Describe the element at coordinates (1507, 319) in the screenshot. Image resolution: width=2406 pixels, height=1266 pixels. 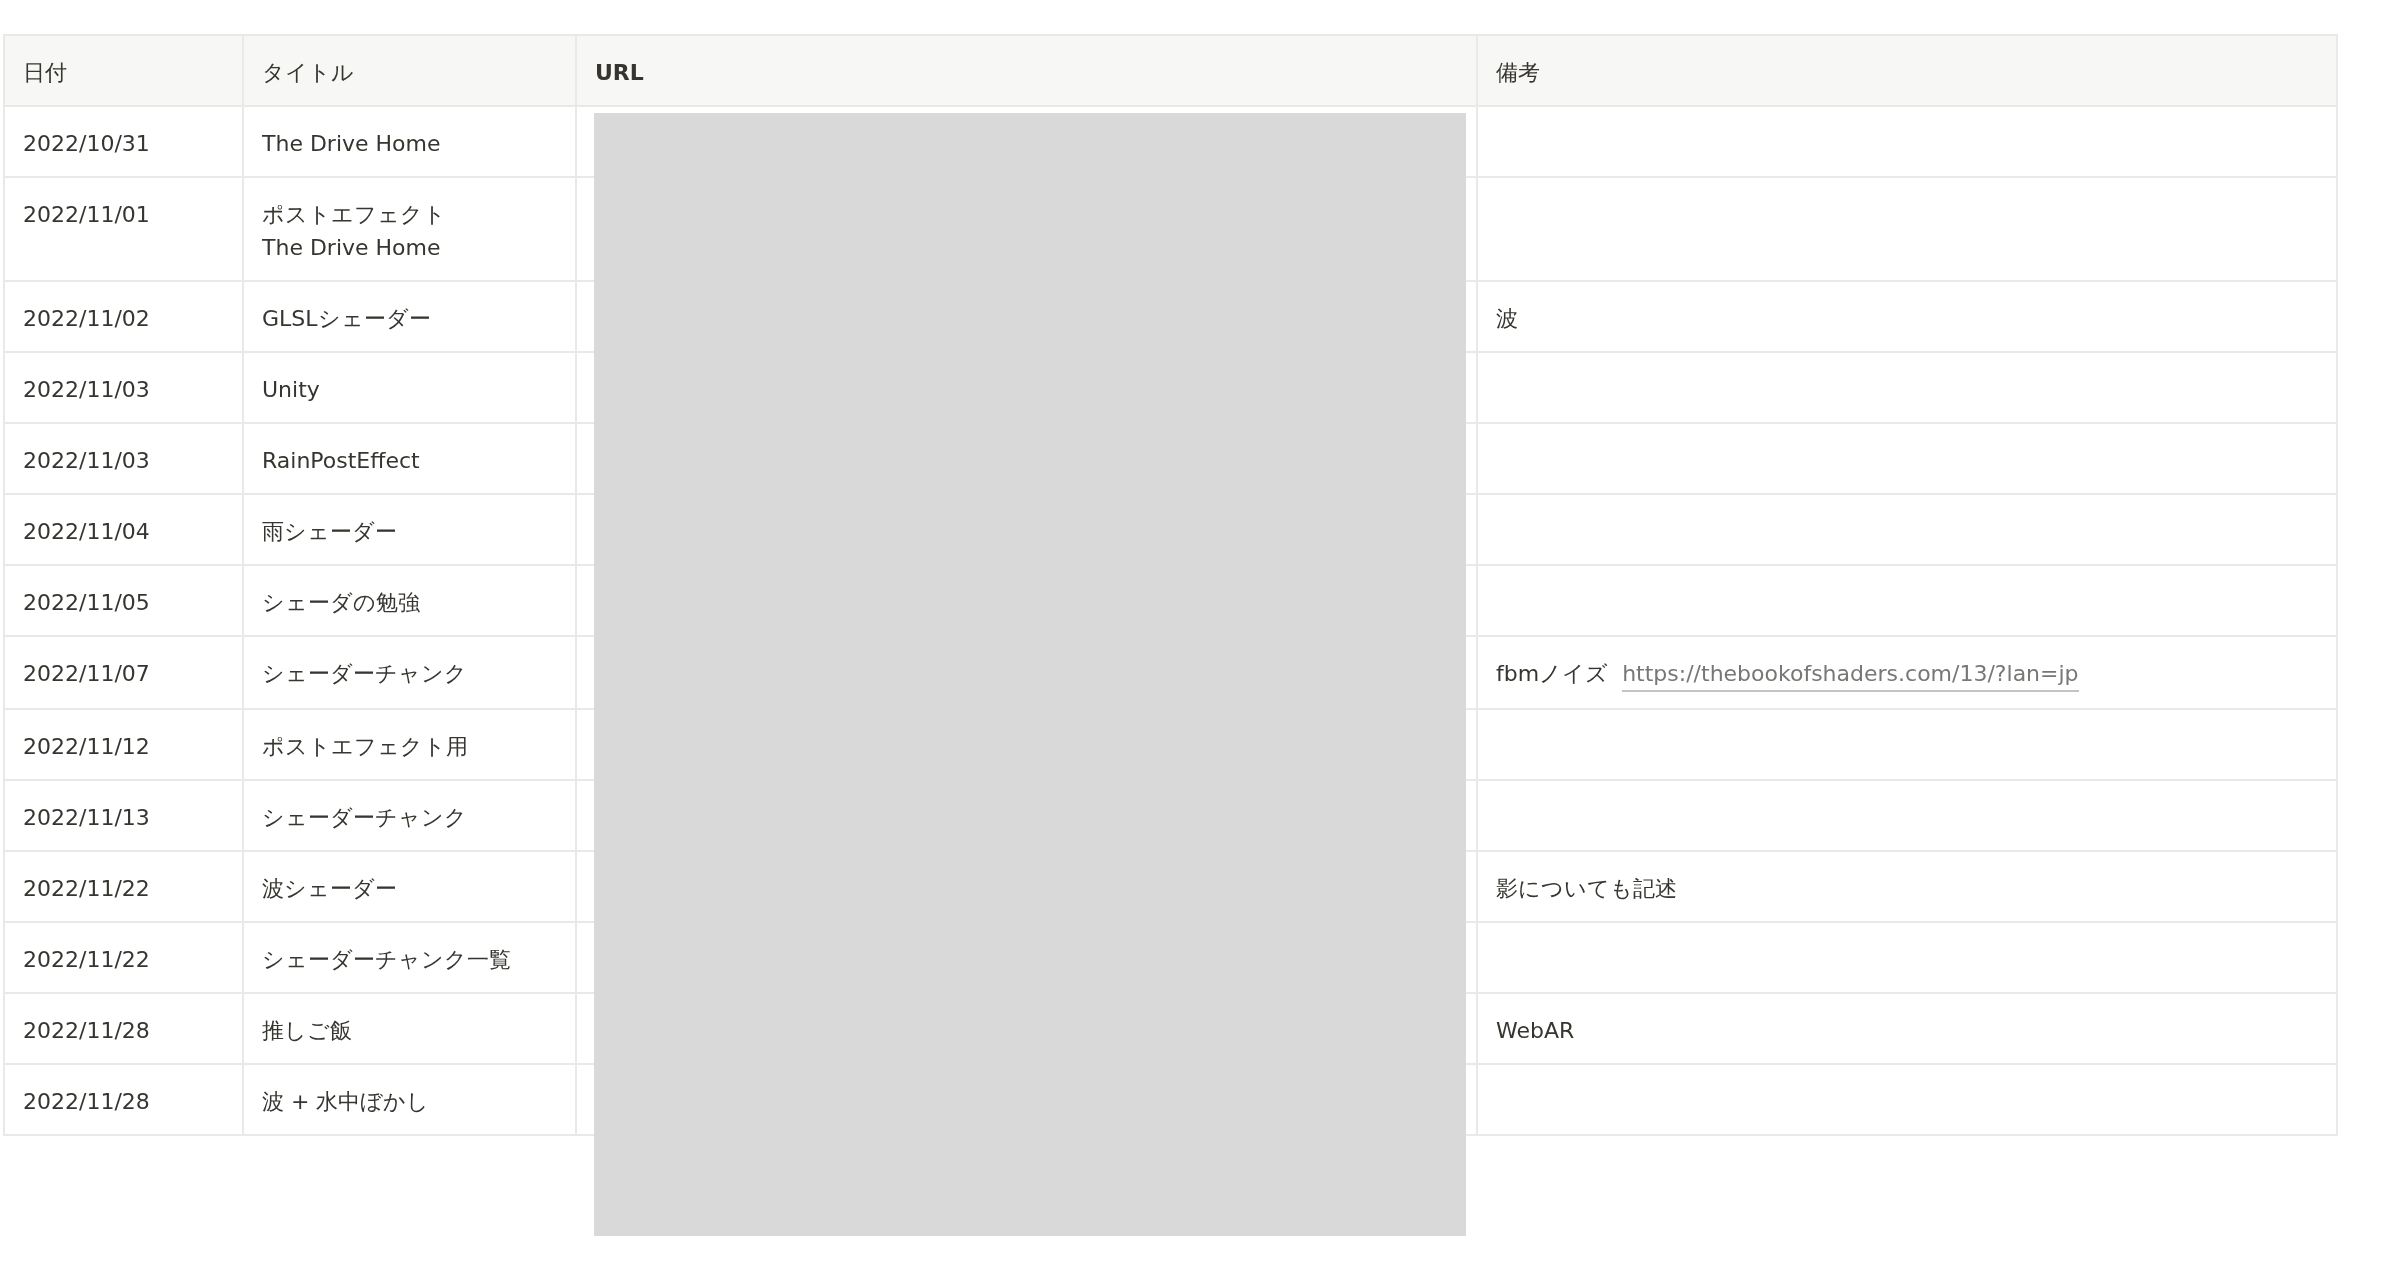
I see `note-text: 波` at that location.